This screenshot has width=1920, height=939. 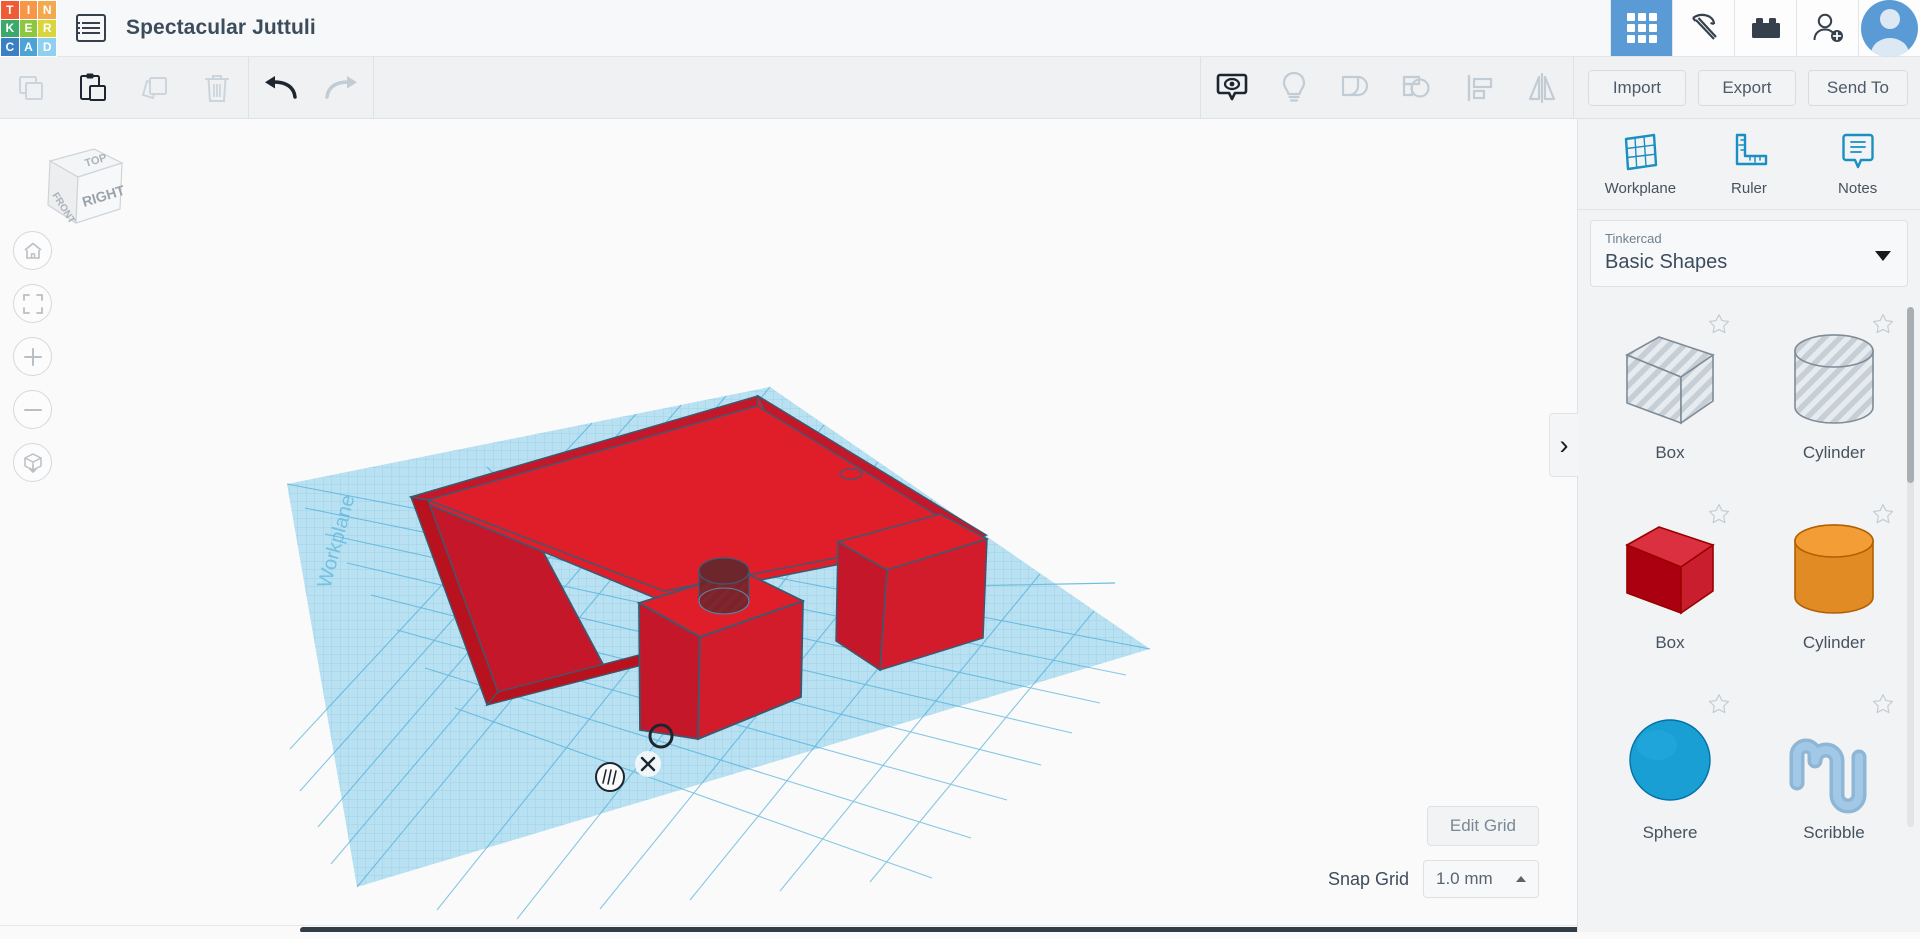 I want to click on home-view-button, so click(x=32, y=250).